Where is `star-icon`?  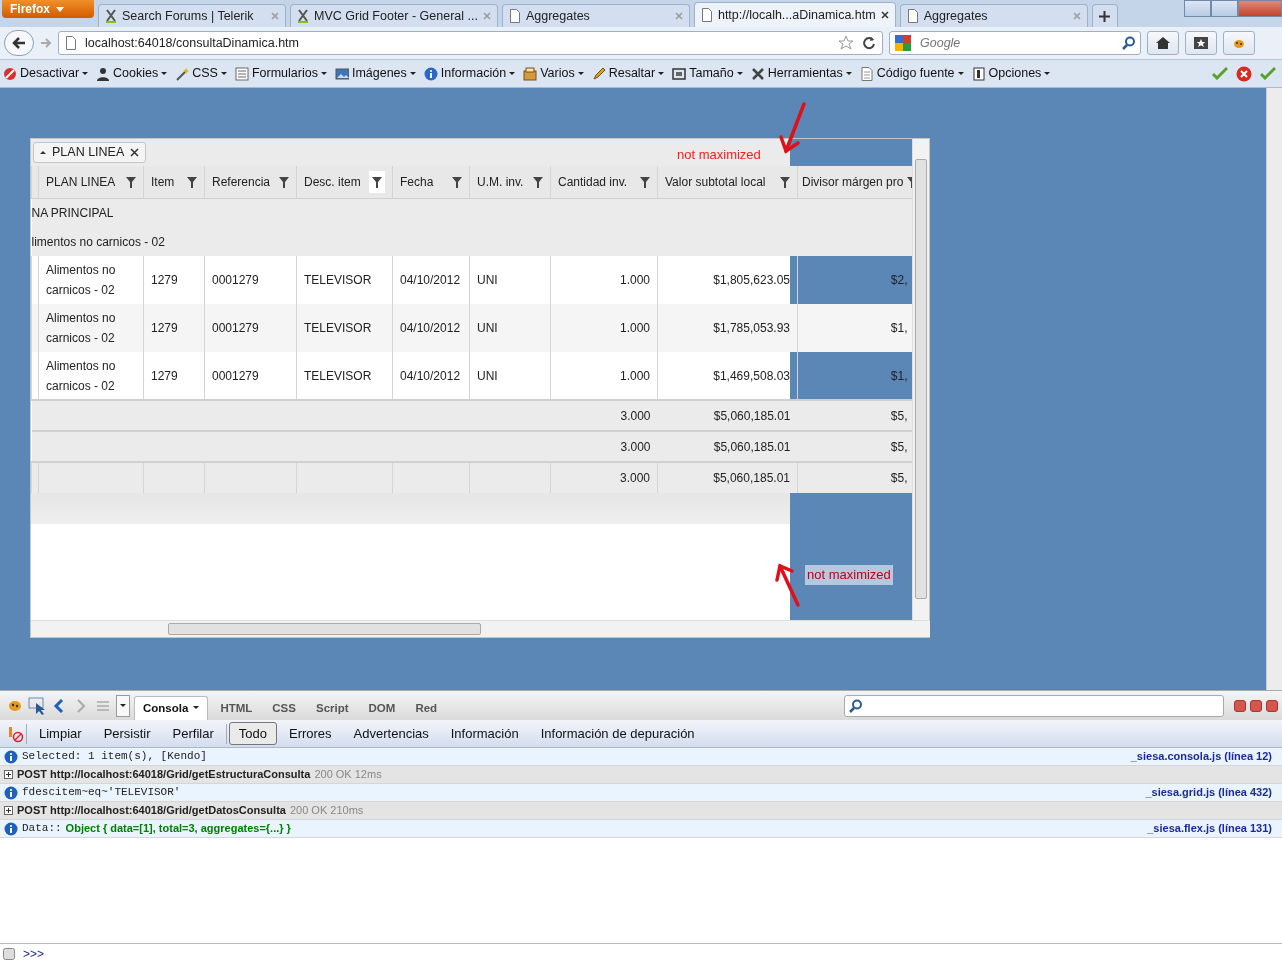 star-icon is located at coordinates (846, 43).